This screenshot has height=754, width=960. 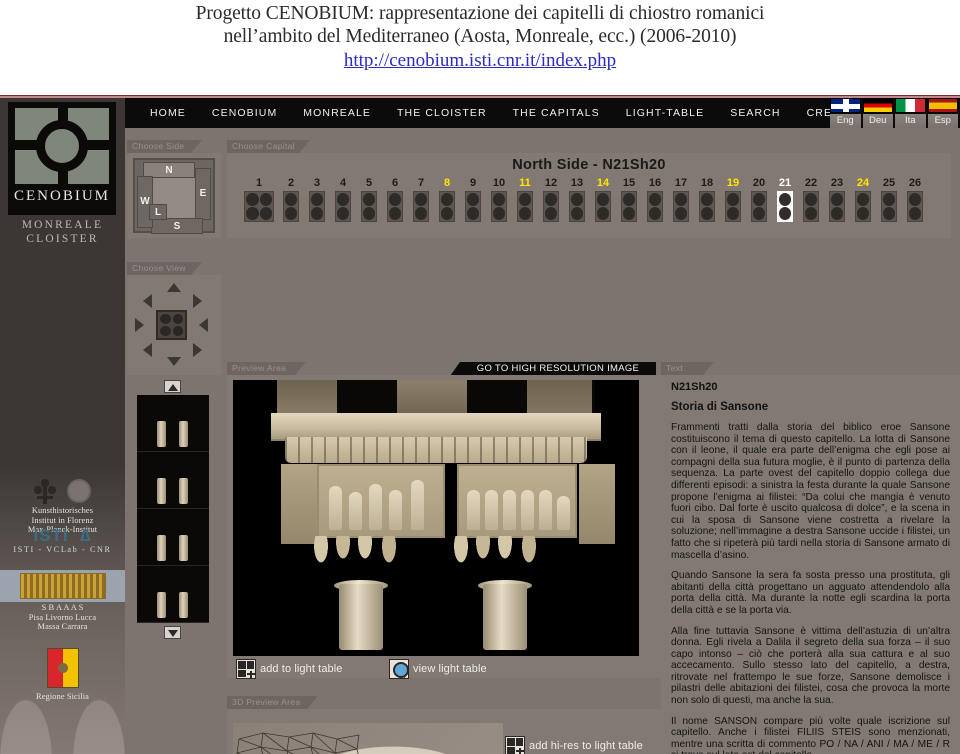 What do you see at coordinates (889, 199) in the screenshot?
I see `capital-button-25: 25` at bounding box center [889, 199].